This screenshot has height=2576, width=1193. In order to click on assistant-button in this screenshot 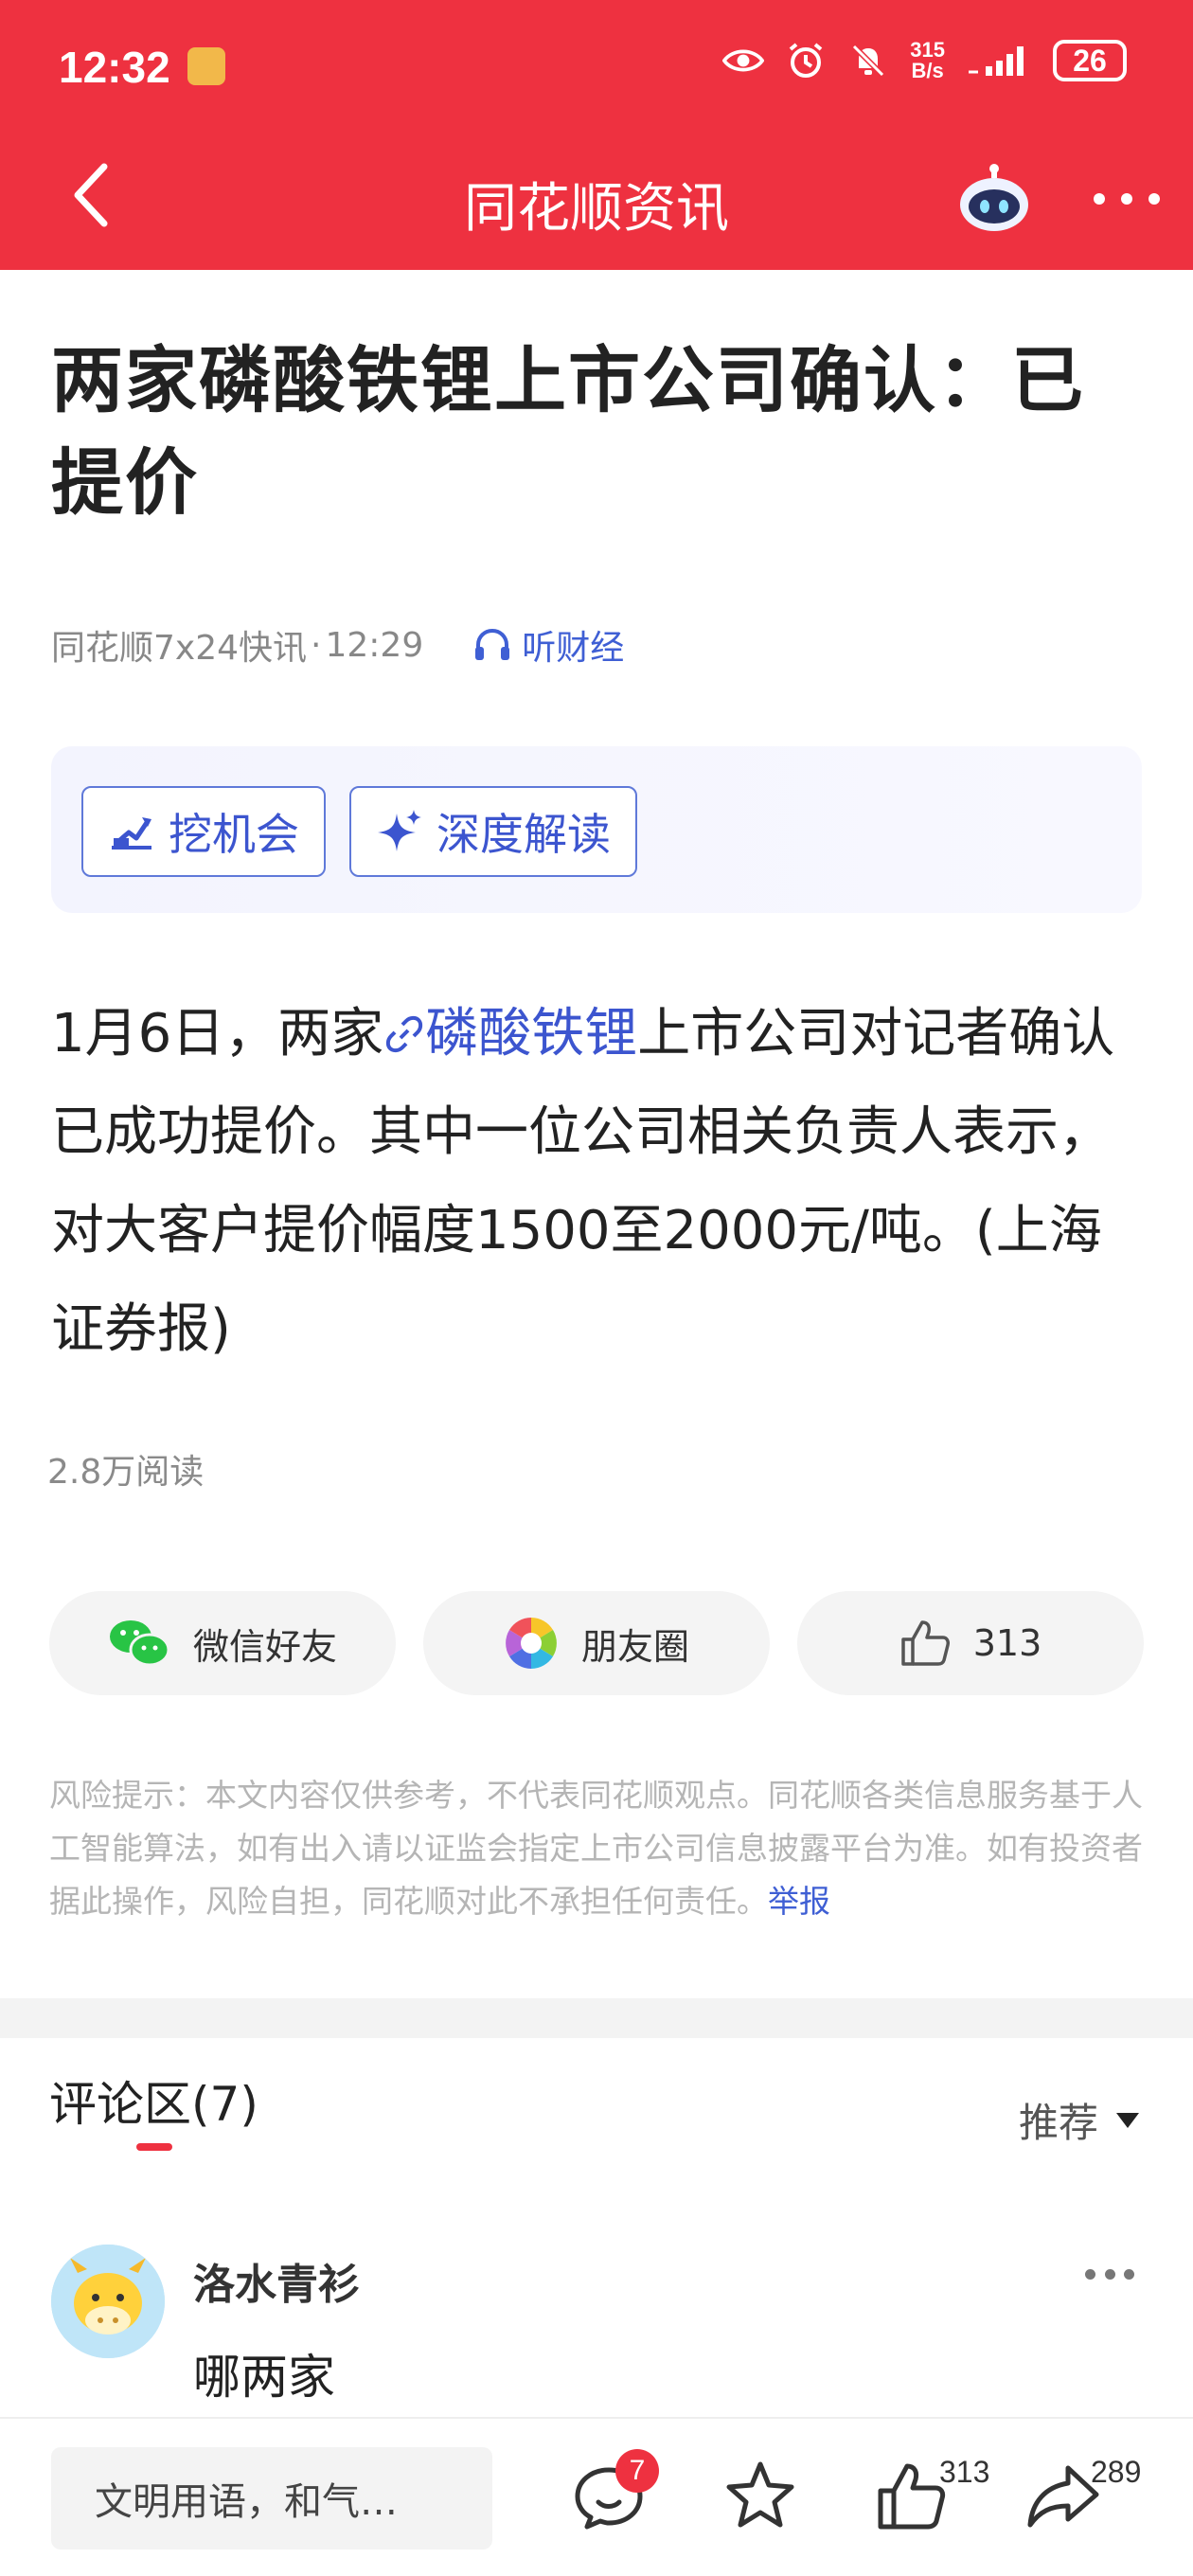, I will do `click(994, 199)`.